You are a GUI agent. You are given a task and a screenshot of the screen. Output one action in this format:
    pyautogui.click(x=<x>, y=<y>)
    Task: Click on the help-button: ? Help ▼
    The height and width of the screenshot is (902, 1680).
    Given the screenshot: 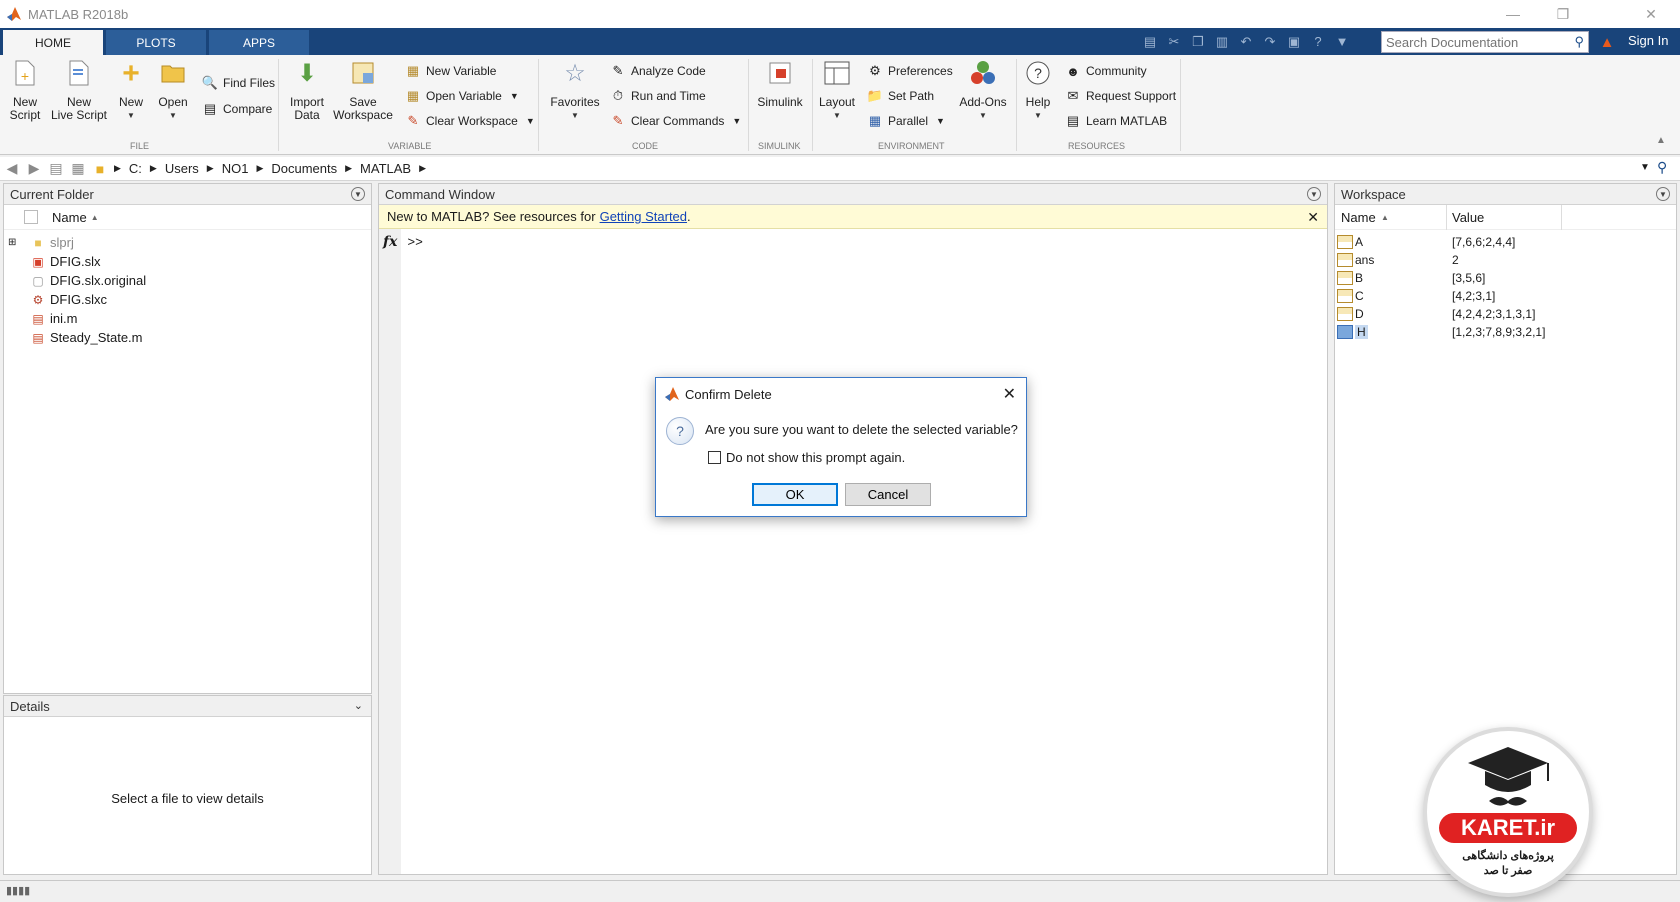 What is the action you would take?
    pyautogui.click(x=1038, y=90)
    